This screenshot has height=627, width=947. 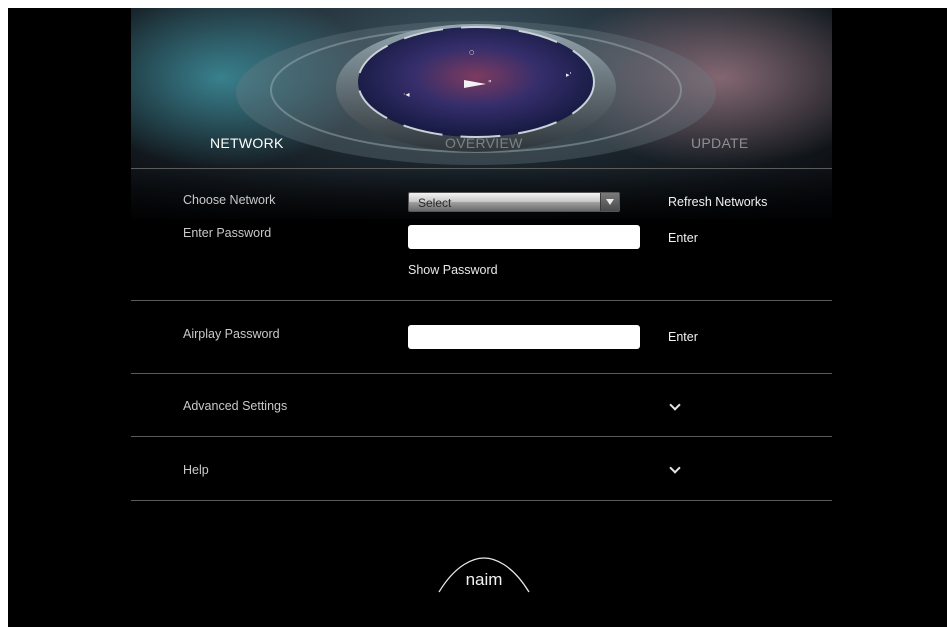 I want to click on advanced-divider, so click(x=481, y=436).